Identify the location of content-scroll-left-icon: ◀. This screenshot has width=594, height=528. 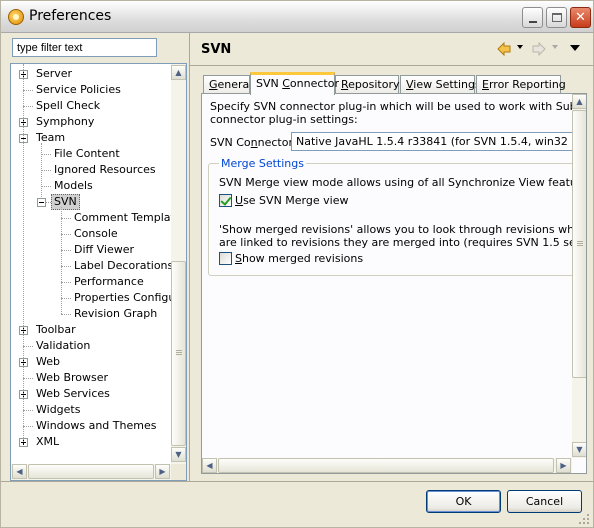
(209, 465).